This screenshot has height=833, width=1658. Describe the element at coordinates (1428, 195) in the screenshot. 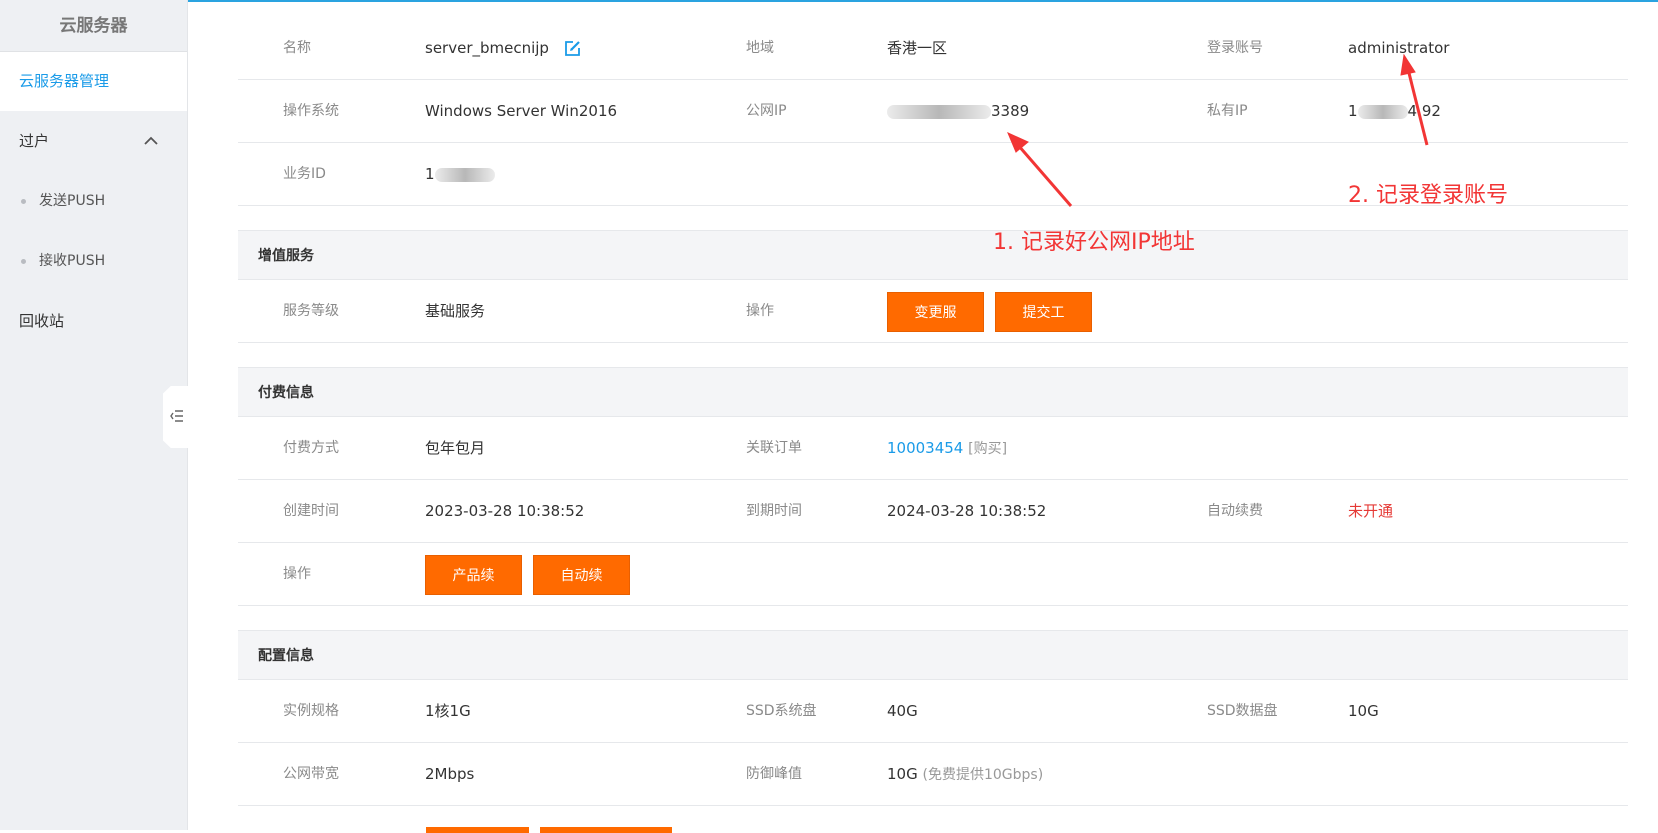

I see `annotation-note-login-account: 2. 记录登录账号` at that location.